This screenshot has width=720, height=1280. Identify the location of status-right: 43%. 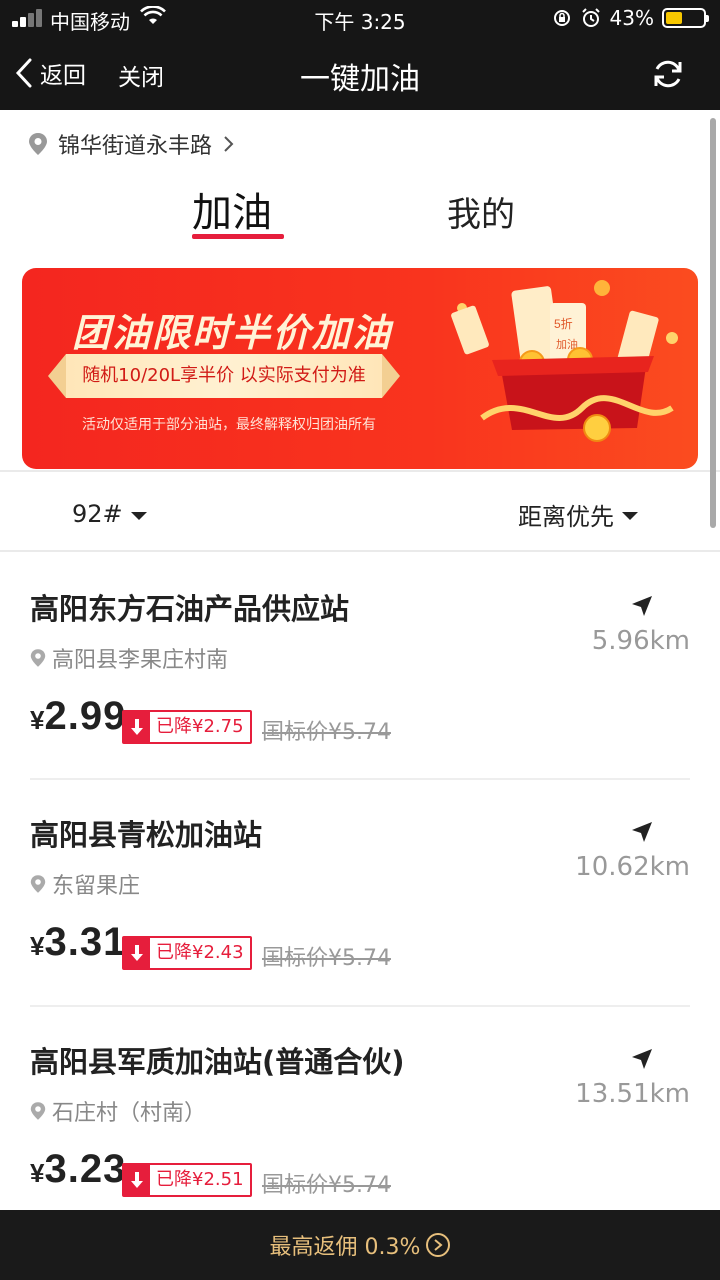
(630, 18).